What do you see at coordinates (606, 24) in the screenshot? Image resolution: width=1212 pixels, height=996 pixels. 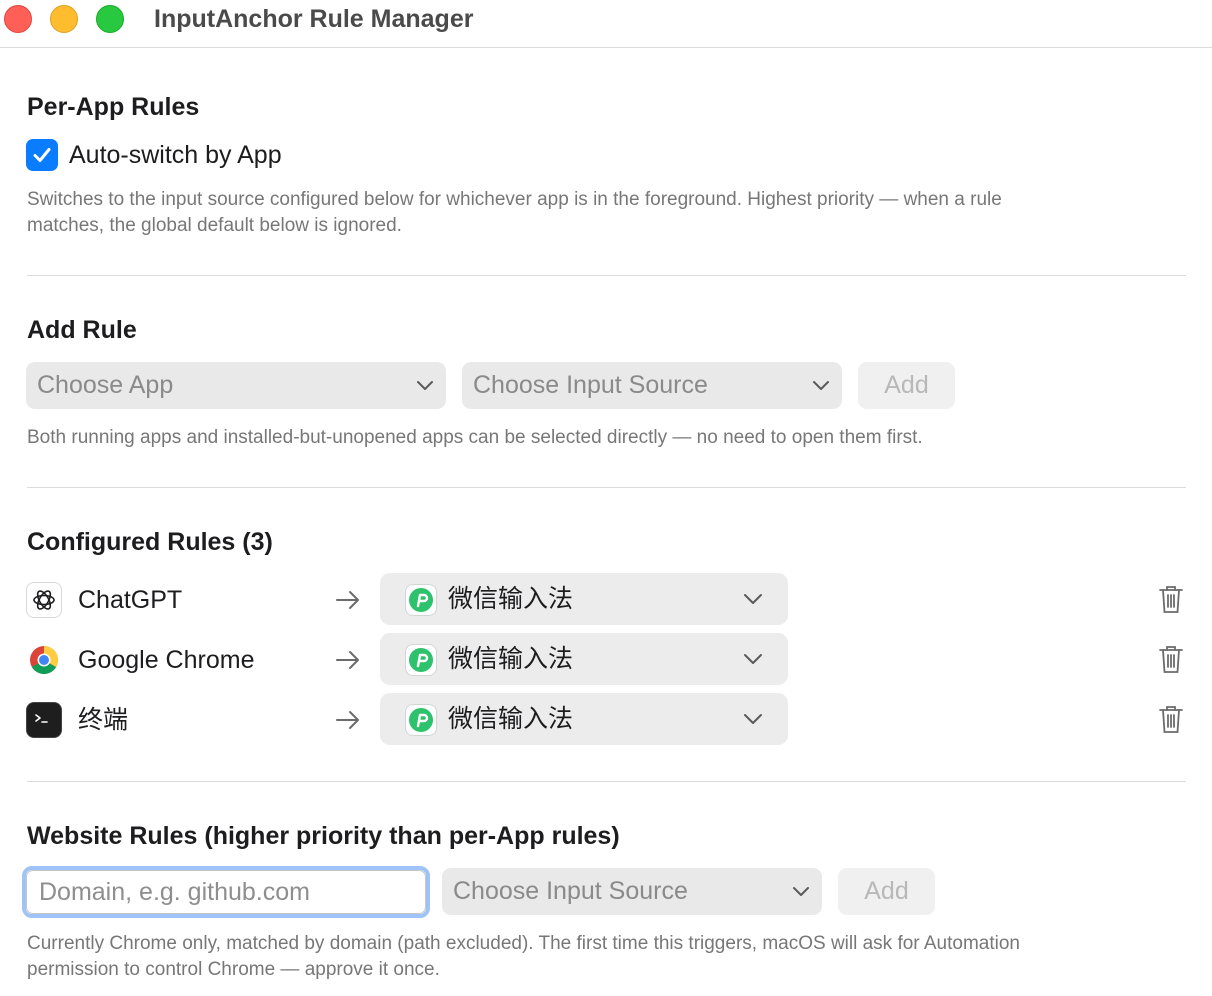 I see `title-bar: InputAnchor Rule Manager` at bounding box center [606, 24].